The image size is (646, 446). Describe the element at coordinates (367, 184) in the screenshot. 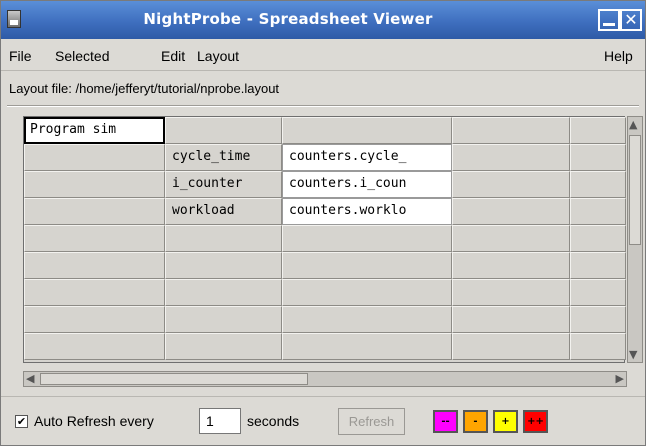

I see `table-cell: counters.i_coun` at that location.